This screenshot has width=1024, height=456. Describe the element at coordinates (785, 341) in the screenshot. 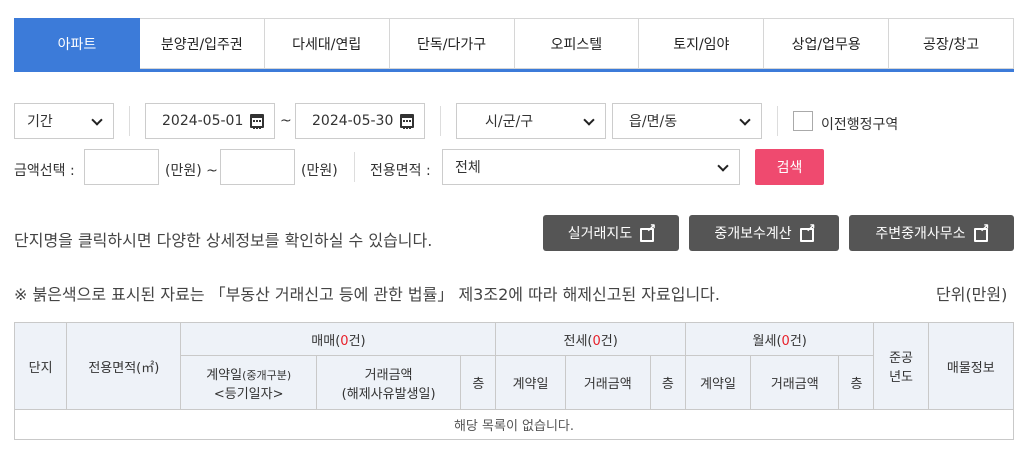

I see `wolse-count: 0` at that location.